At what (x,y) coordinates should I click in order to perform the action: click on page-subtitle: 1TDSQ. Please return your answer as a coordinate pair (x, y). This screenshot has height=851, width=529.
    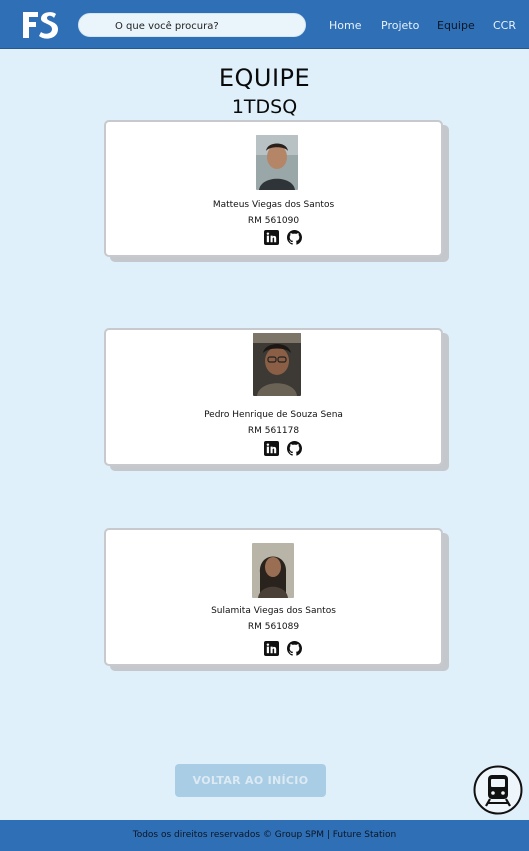
    Looking at the image, I should click on (264, 107).